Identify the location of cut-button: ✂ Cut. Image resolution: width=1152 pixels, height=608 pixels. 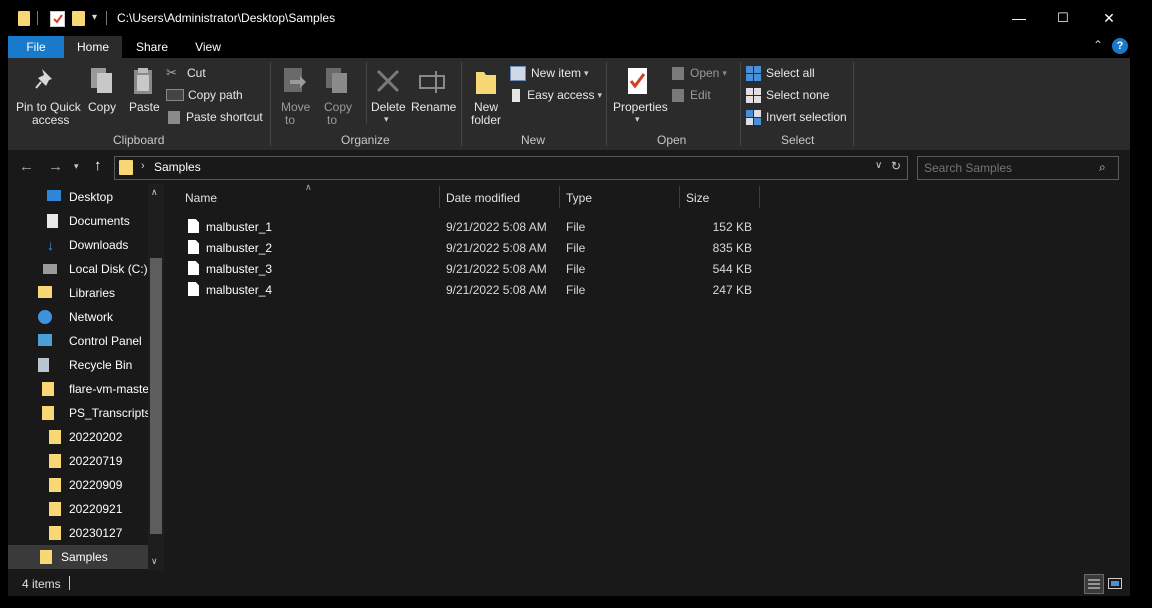
(216, 73).